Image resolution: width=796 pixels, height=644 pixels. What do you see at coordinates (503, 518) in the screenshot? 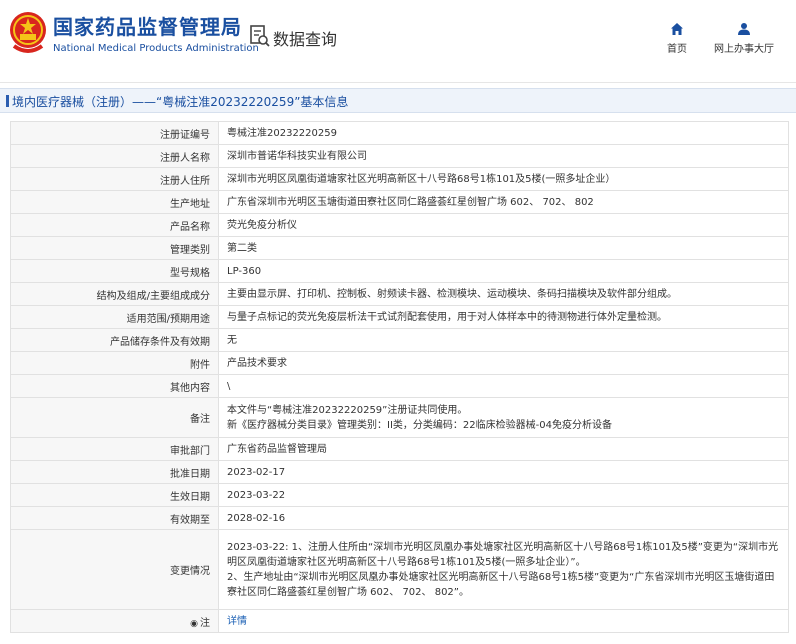
I see `field-value: 2028-02-16` at bounding box center [503, 518].